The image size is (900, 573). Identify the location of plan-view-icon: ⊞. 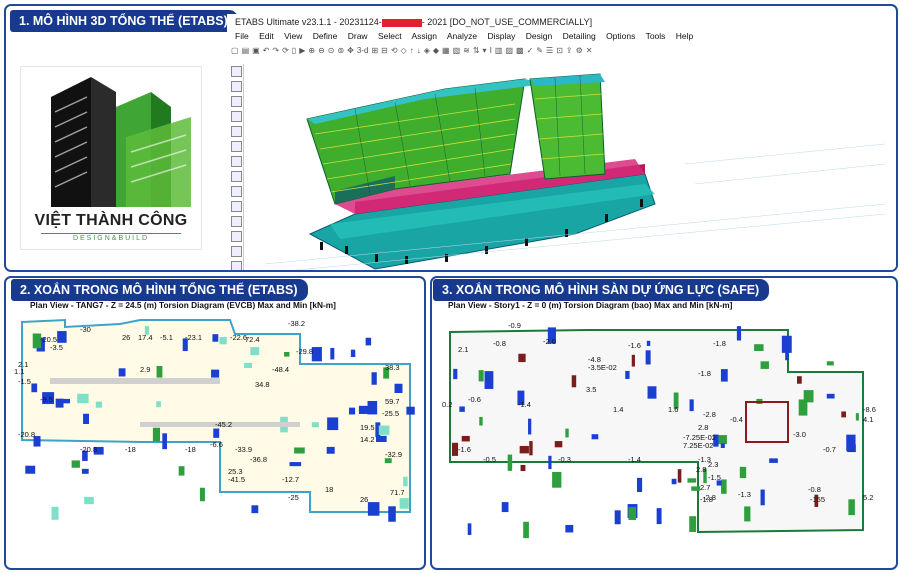
(374, 50).